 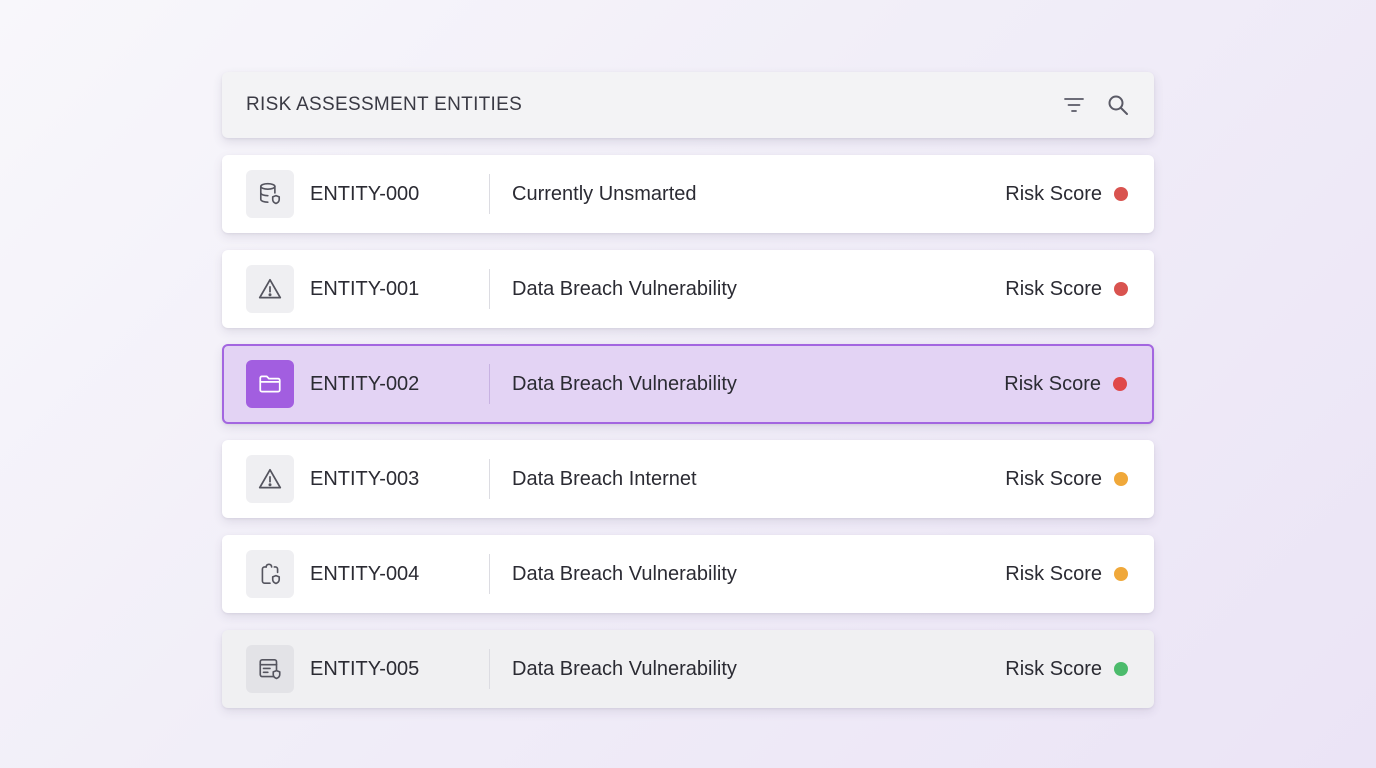 I want to click on entity-id: ENTITY-004, so click(x=365, y=573).